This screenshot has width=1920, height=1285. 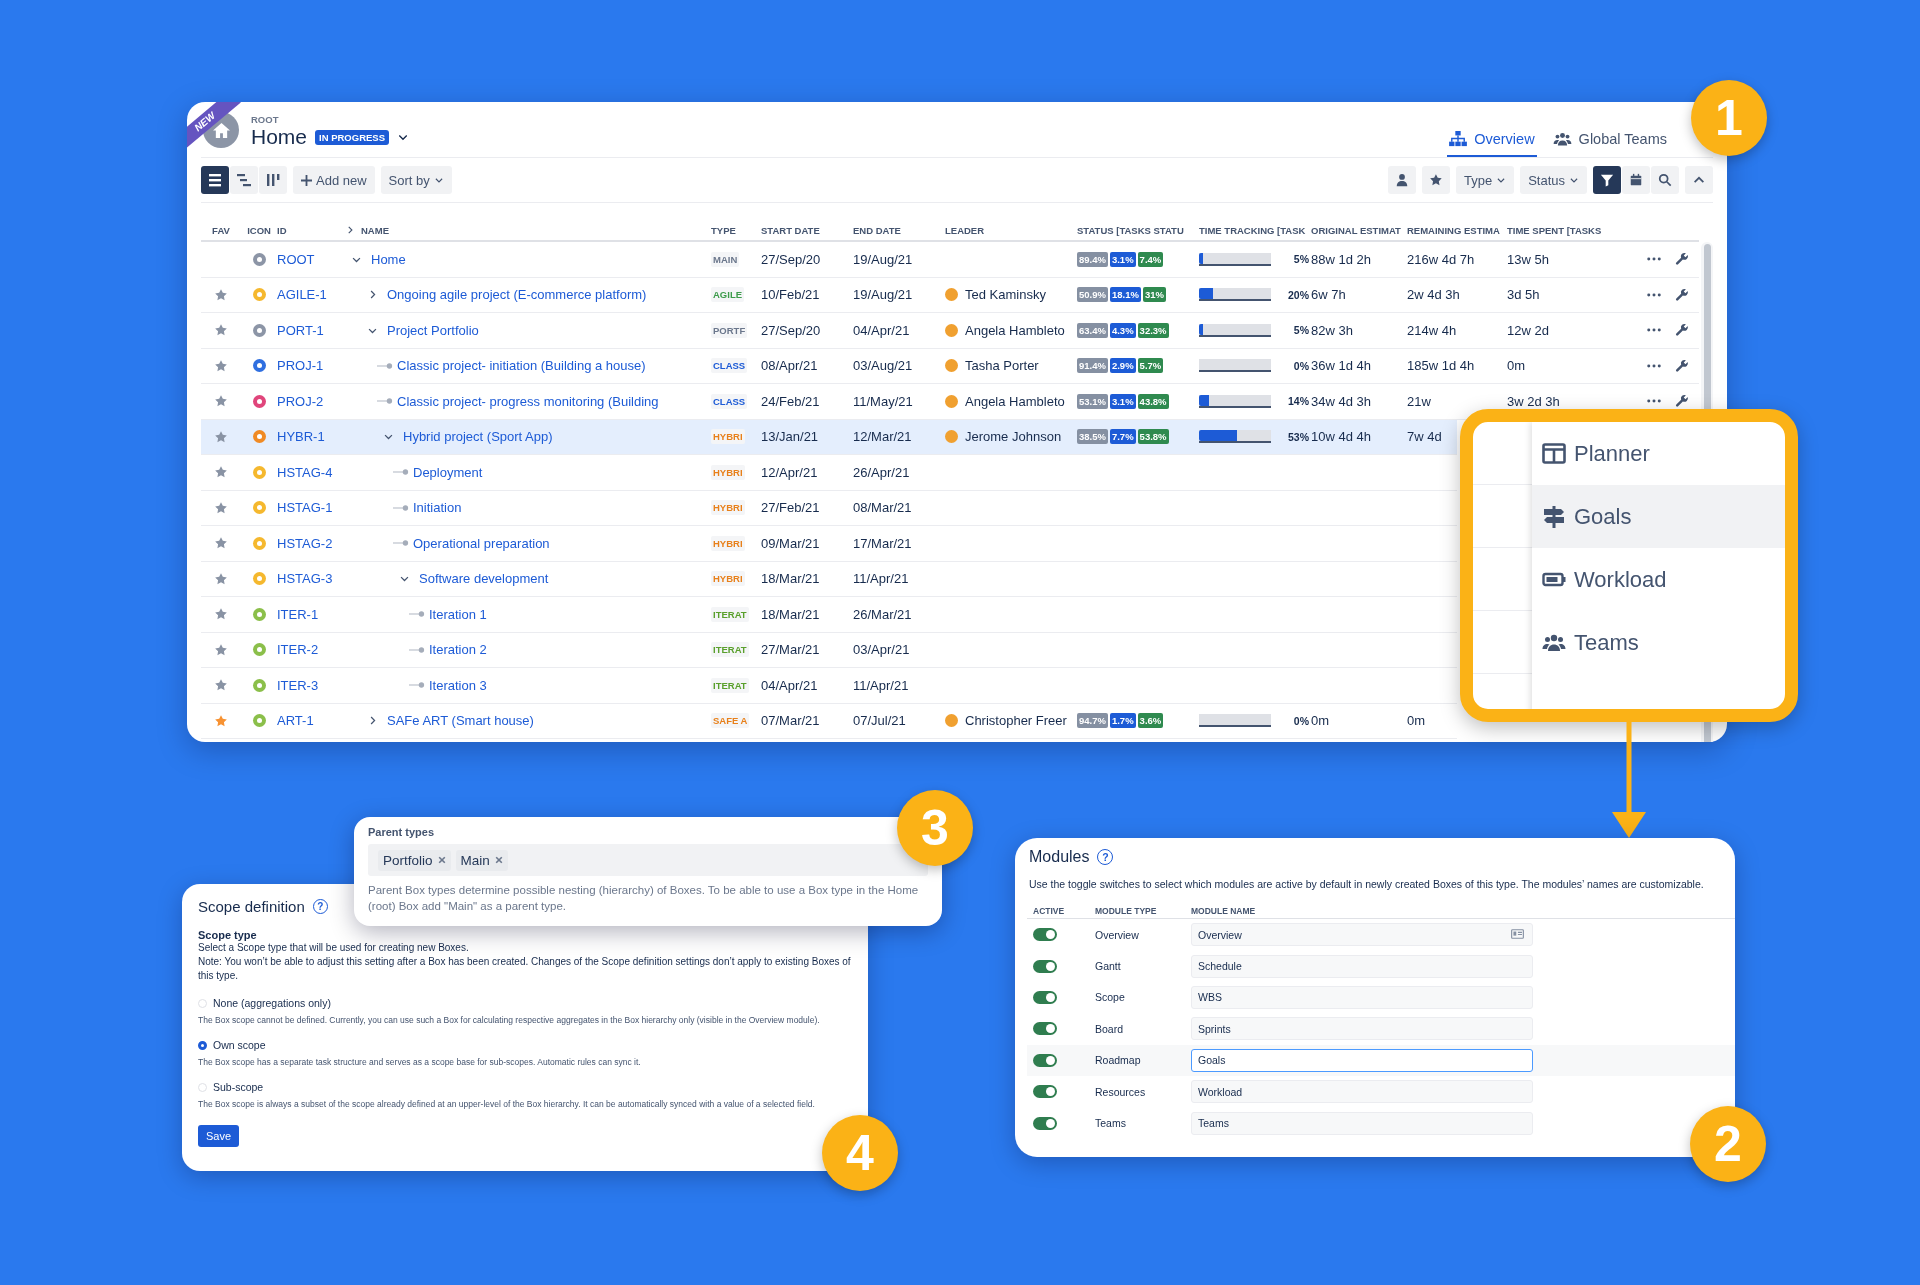 What do you see at coordinates (298, 685) in the screenshot?
I see `id-link: ITER-3` at bounding box center [298, 685].